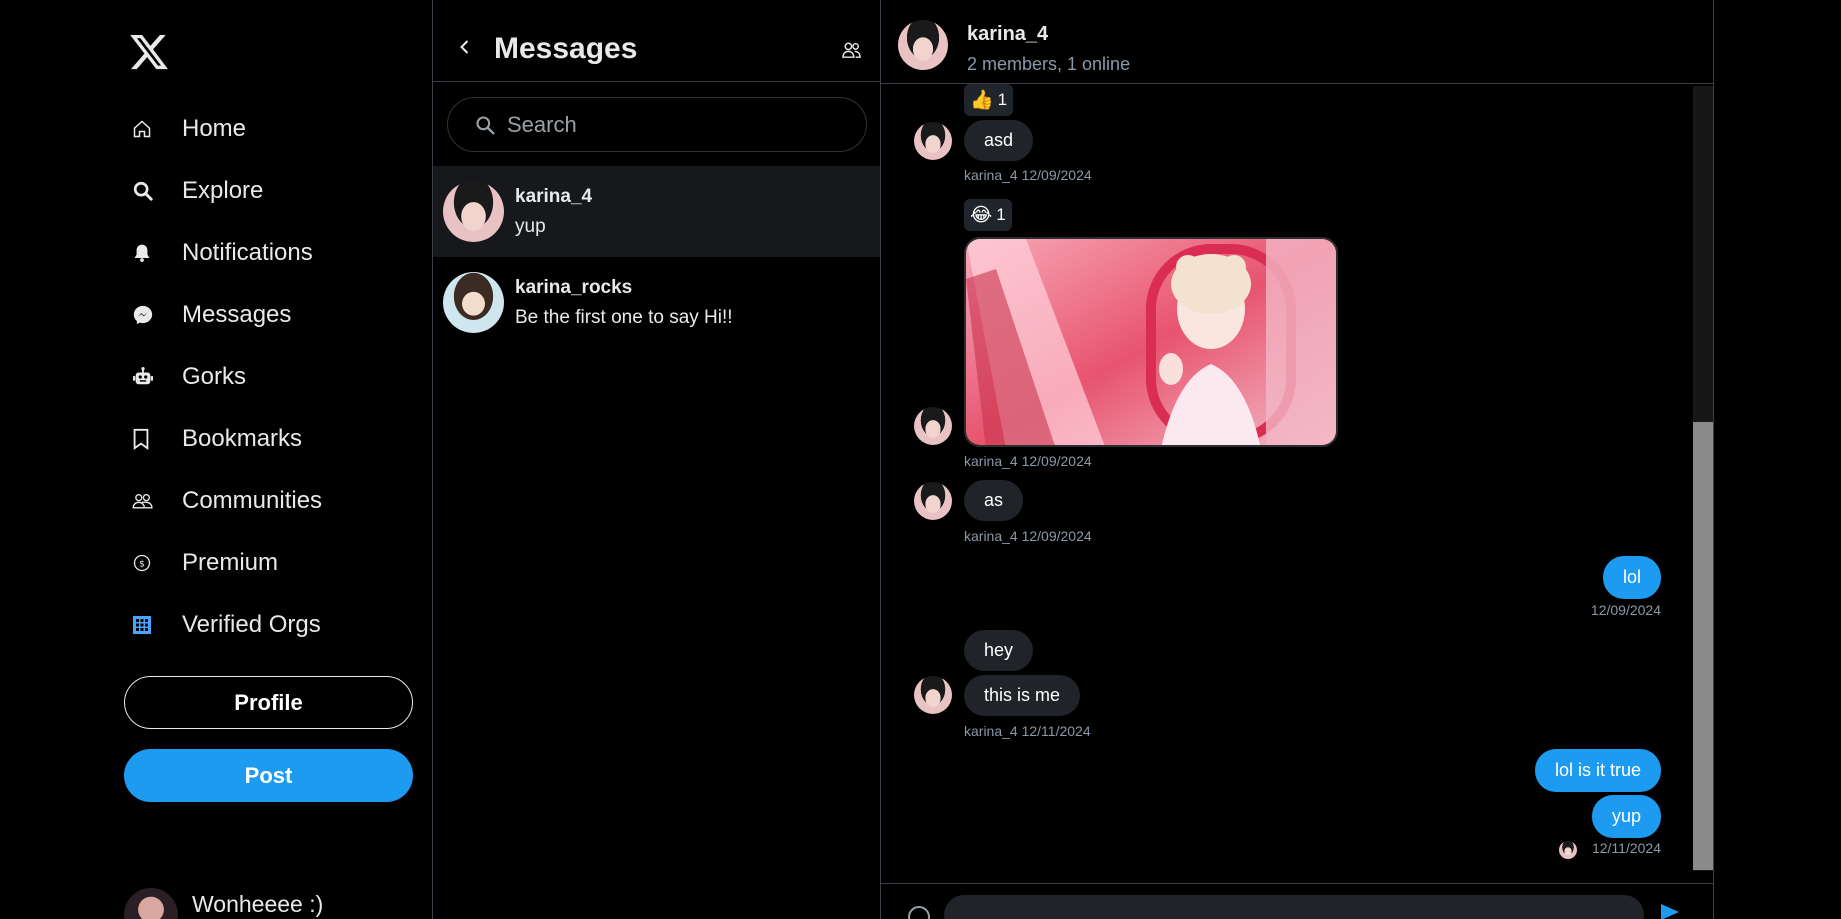  I want to click on chat-subtitle: 2 members, 1 online, so click(1049, 64).